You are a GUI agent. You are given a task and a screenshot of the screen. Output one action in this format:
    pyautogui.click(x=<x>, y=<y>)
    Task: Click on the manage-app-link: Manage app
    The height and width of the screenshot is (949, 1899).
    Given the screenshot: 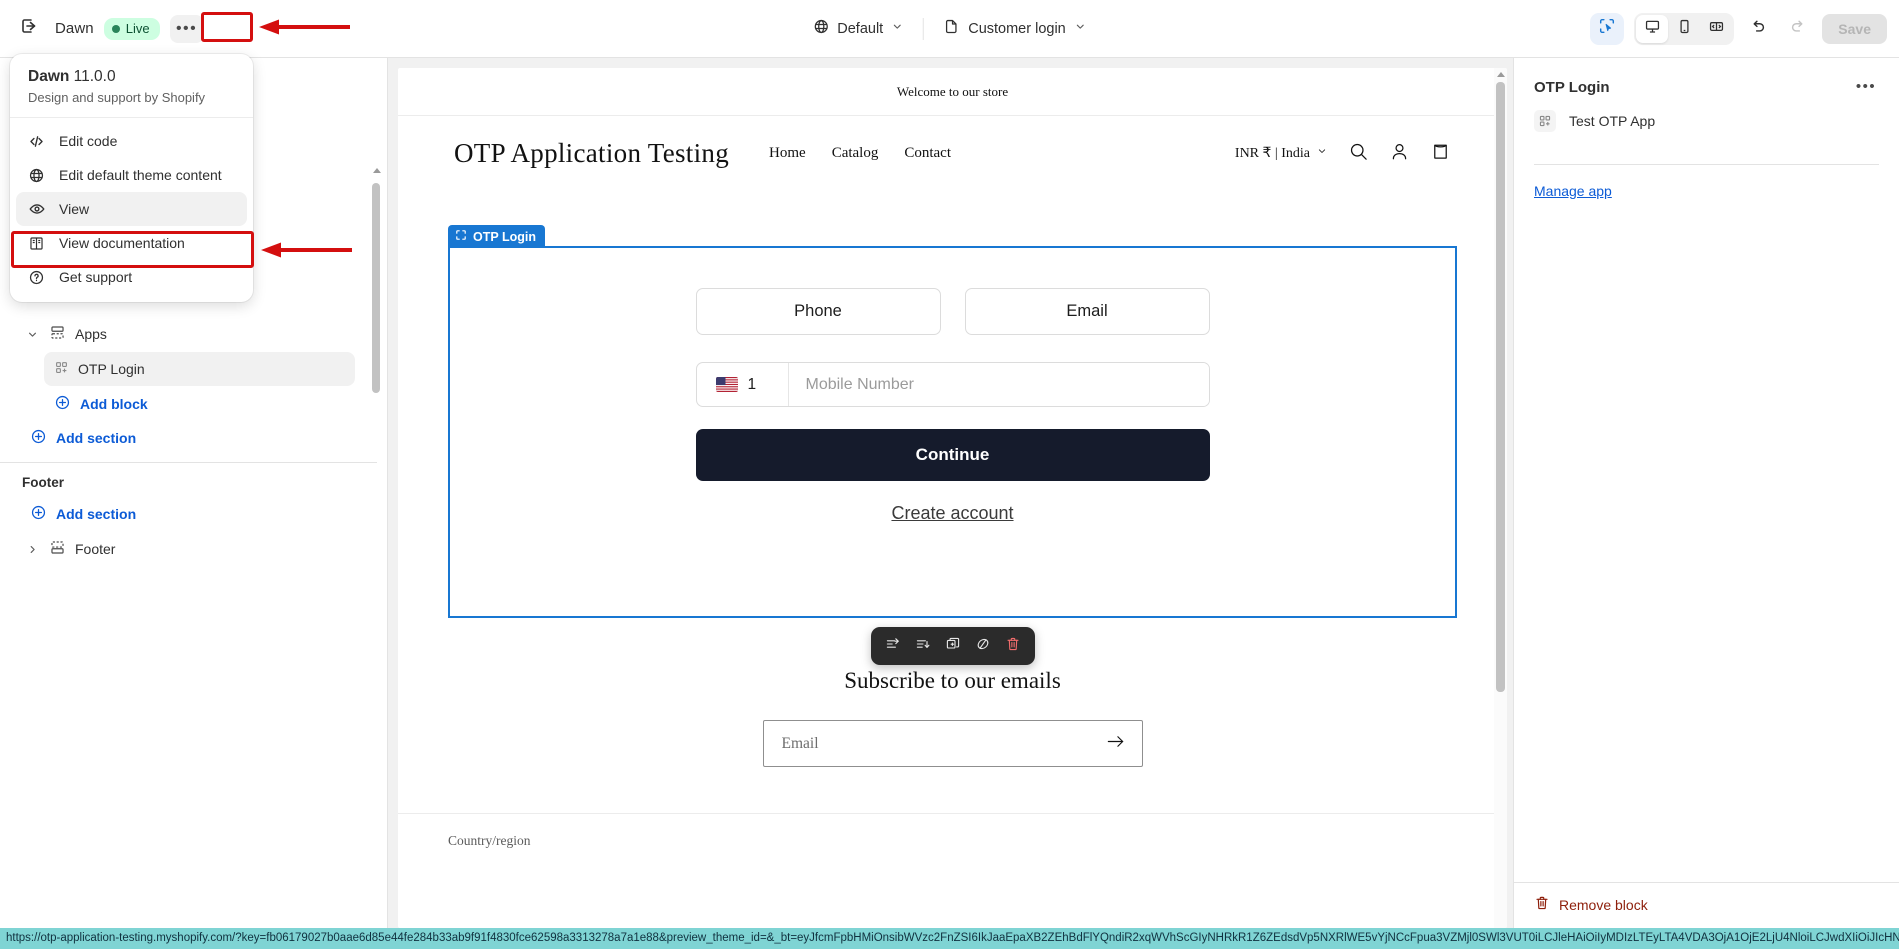 What is the action you would take?
    pyautogui.click(x=1573, y=191)
    